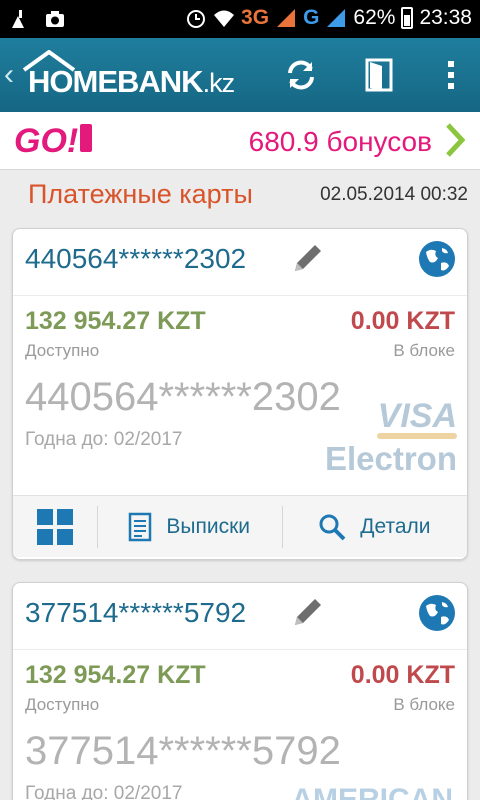 Image resolution: width=480 pixels, height=800 pixels. Describe the element at coordinates (46, 141) in the screenshot. I see `go-logo: GO!` at that location.